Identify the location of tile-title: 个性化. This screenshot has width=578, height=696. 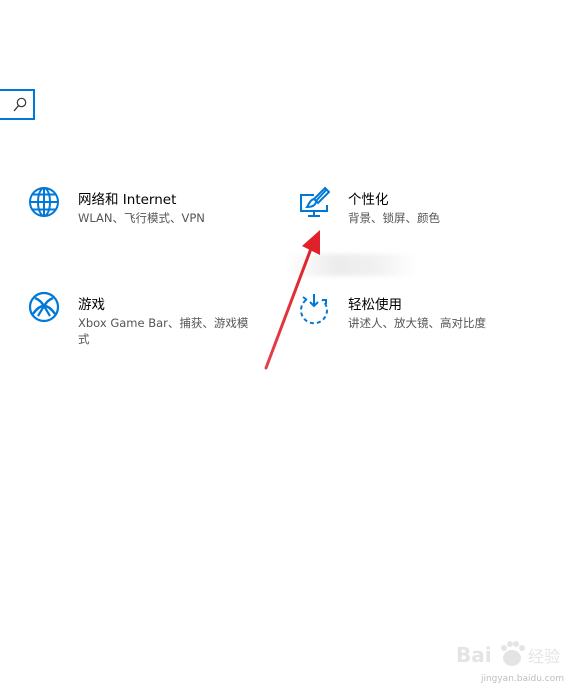
(368, 200).